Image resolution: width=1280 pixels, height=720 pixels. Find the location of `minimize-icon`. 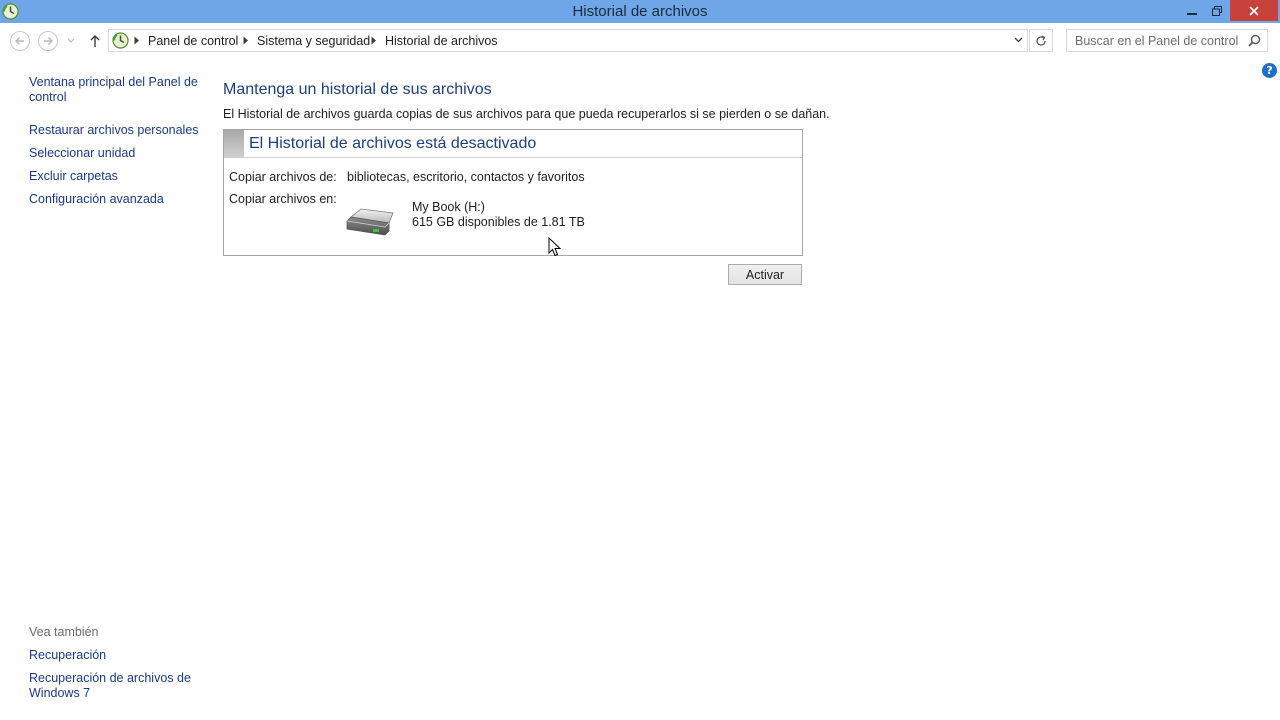

minimize-icon is located at coordinates (1192, 13).